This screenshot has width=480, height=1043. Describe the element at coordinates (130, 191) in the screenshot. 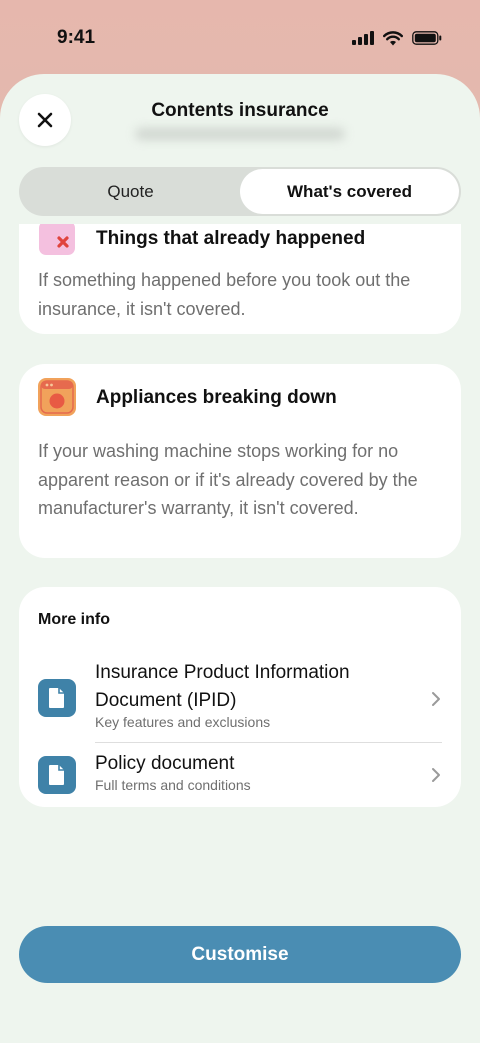

I see `tab-quote: Quote` at that location.